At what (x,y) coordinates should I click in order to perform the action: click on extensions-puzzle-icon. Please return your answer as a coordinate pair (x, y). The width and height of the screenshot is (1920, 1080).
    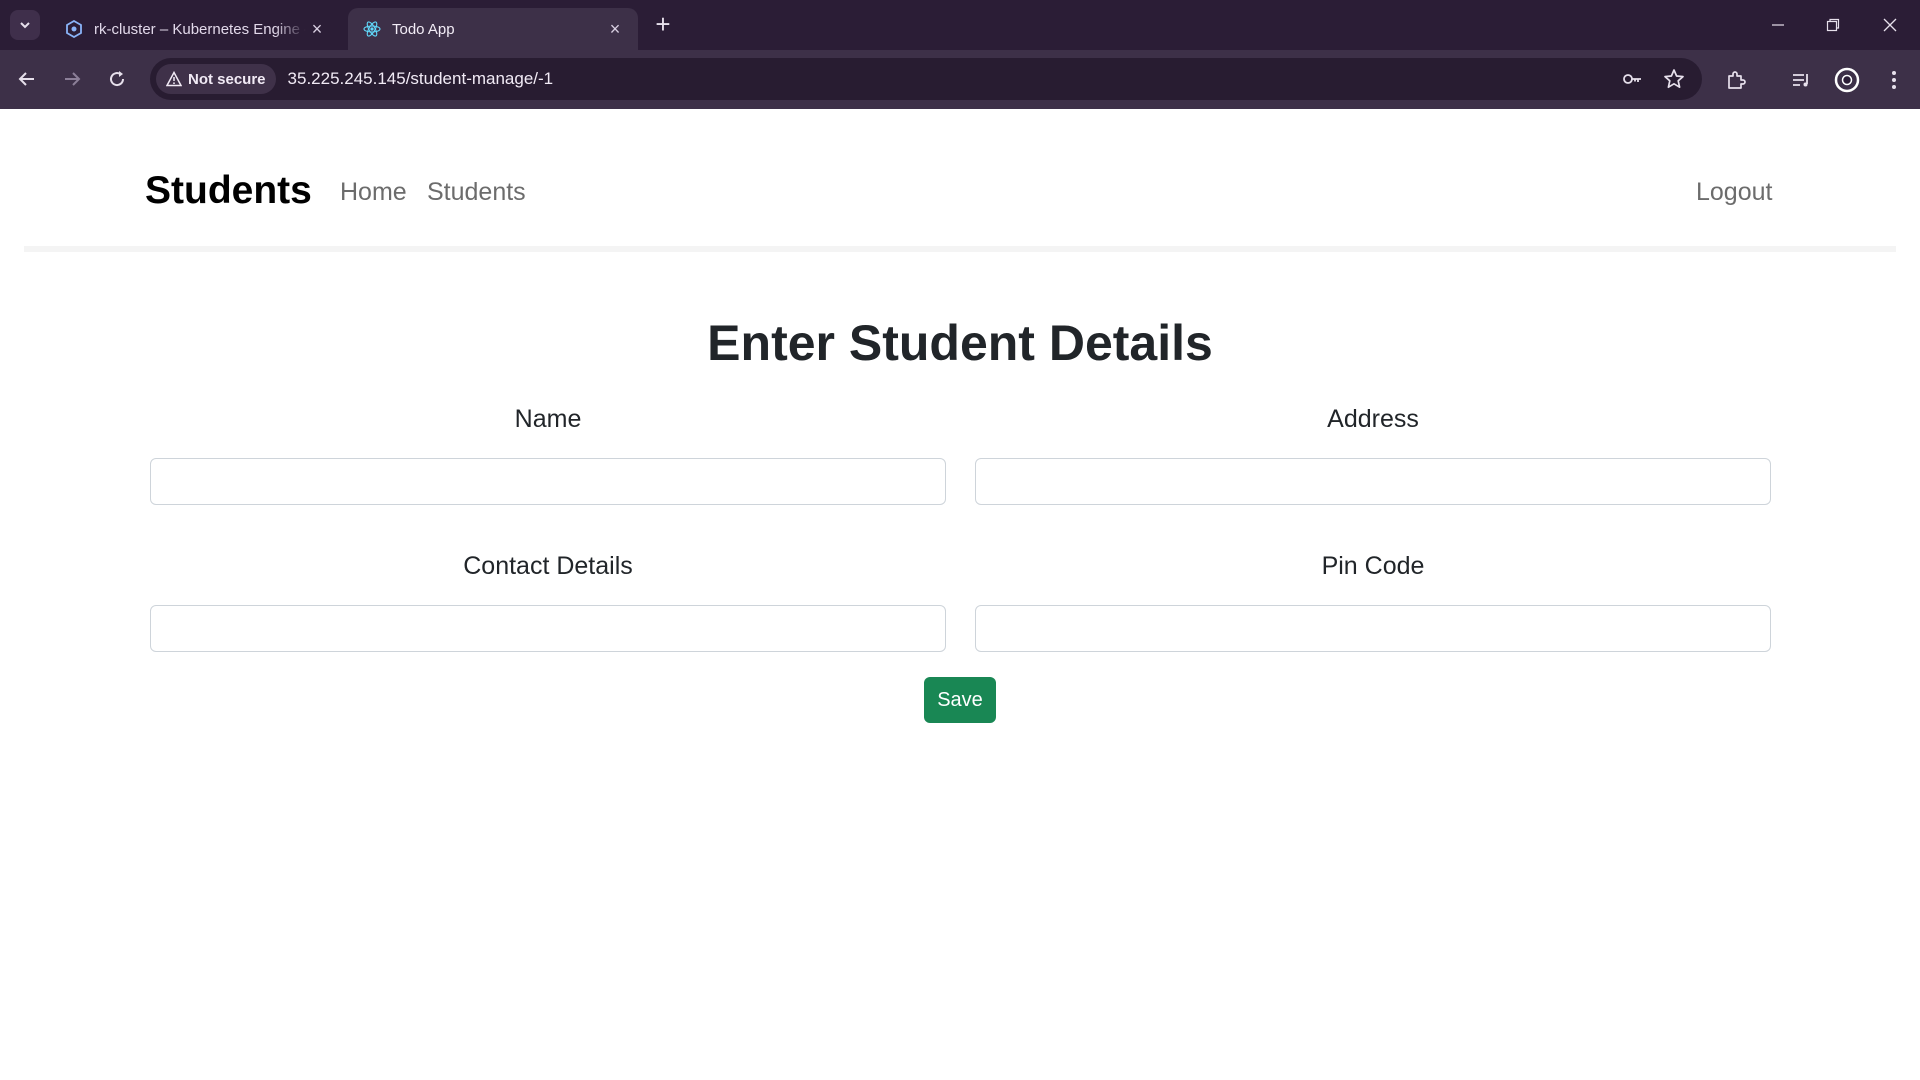
    Looking at the image, I should click on (1736, 80).